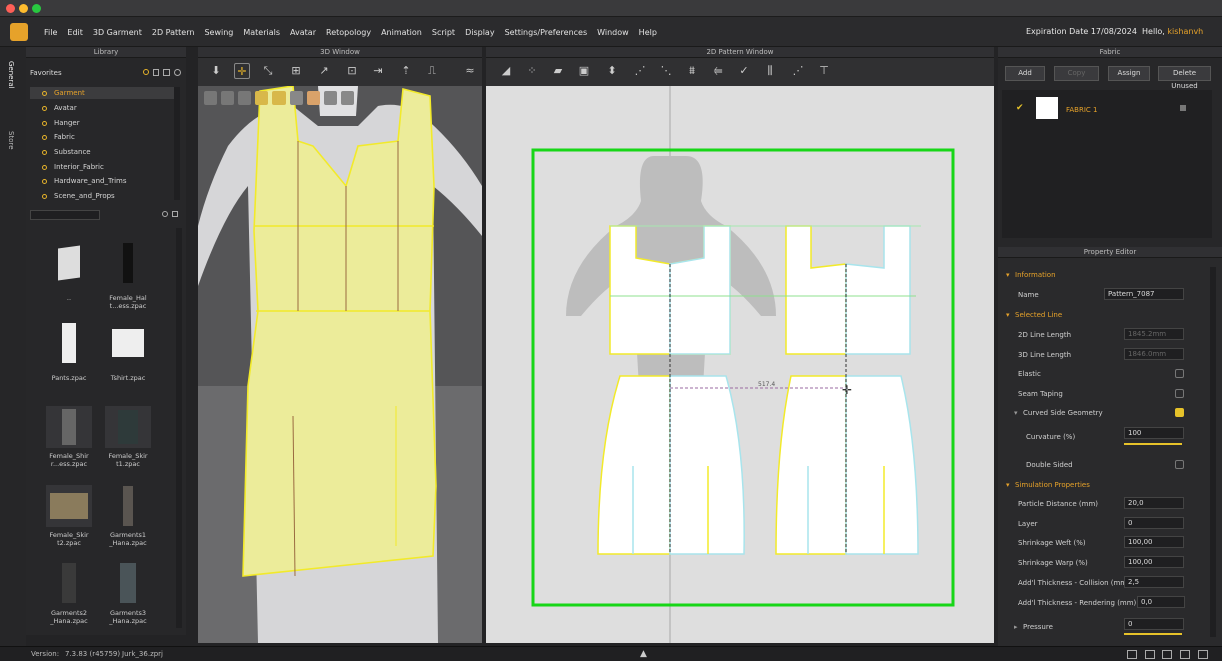  Describe the element at coordinates (1179, 373) in the screenshot. I see `elastic-checkbox` at that location.